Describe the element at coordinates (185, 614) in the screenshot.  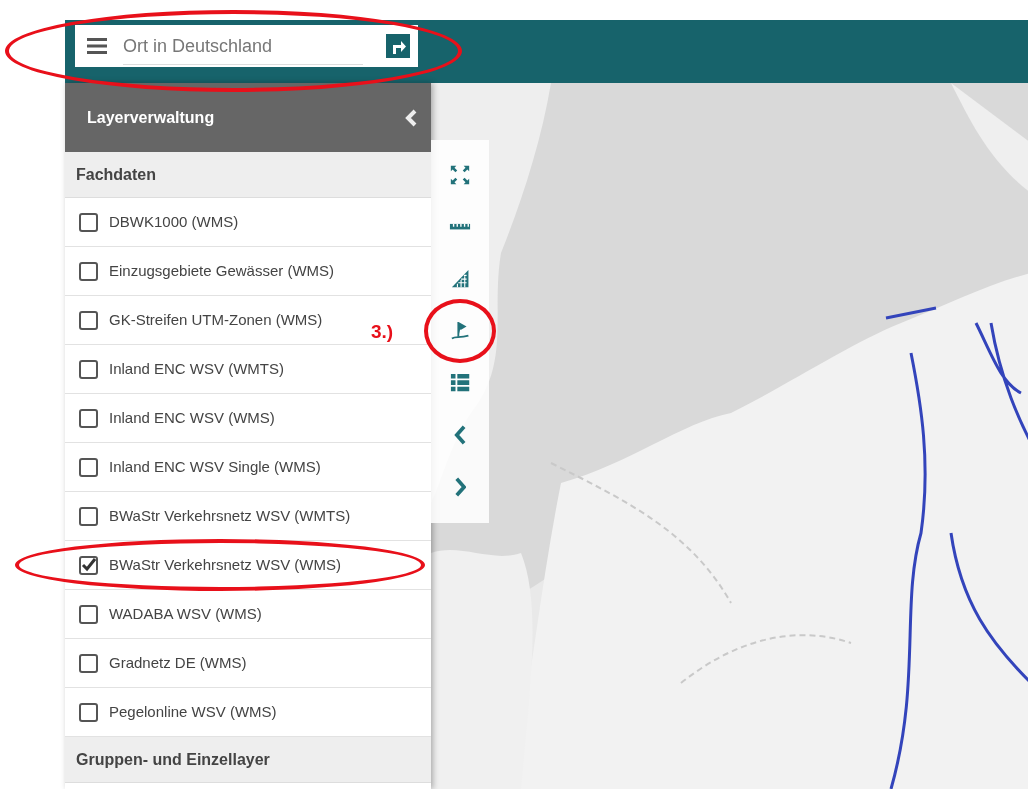
I see `layer-label: WADABA WSV (WMS)` at that location.